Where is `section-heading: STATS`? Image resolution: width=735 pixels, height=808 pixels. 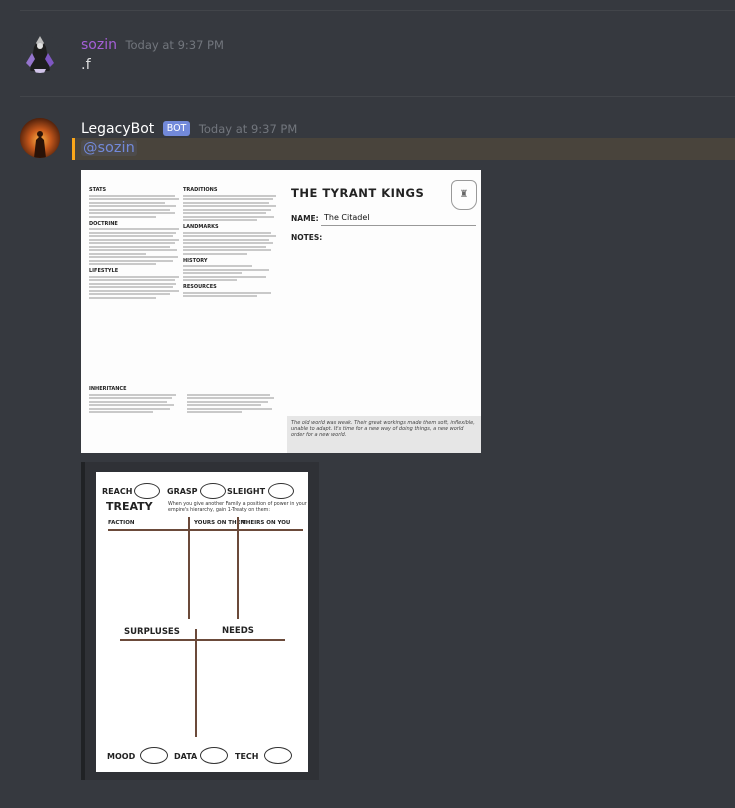 section-heading: STATS is located at coordinates (98, 190).